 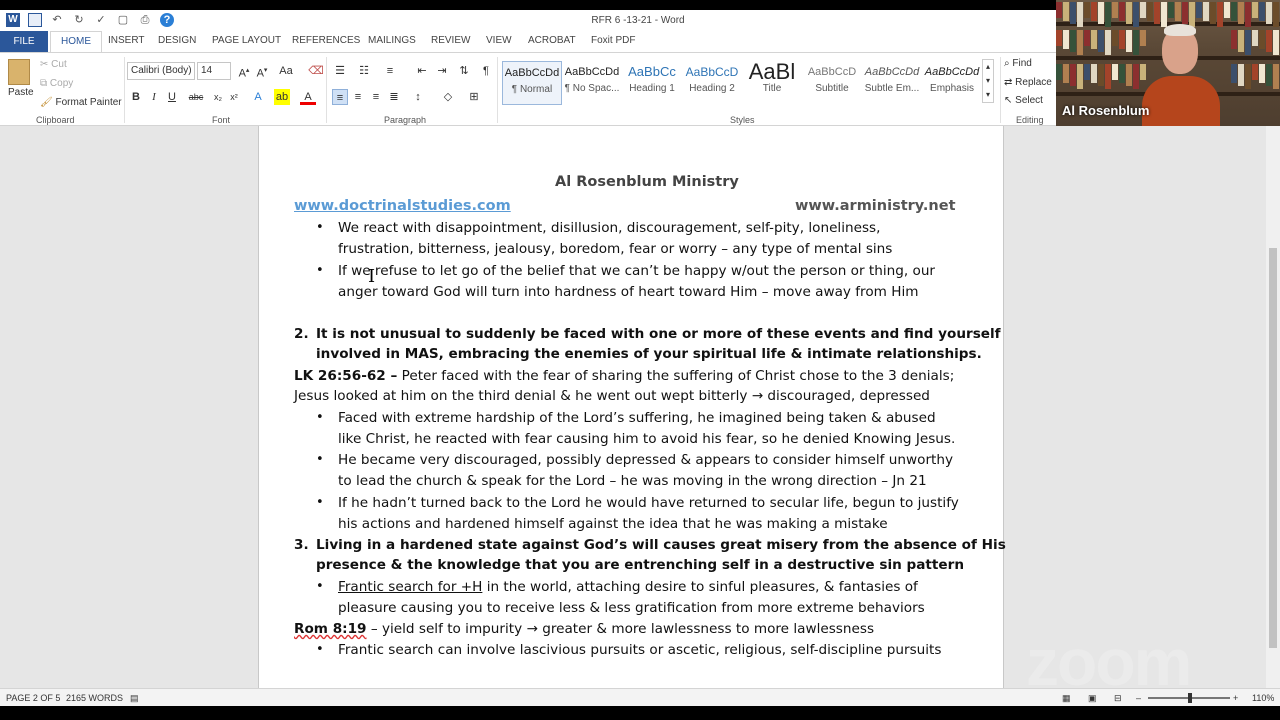 What do you see at coordinates (21, 92) in the screenshot?
I see `paste-button: Paste` at bounding box center [21, 92].